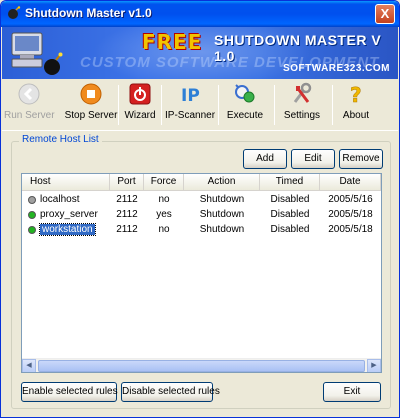  What do you see at coordinates (37, 53) in the screenshot?
I see `computer-bomb-logo` at bounding box center [37, 53].